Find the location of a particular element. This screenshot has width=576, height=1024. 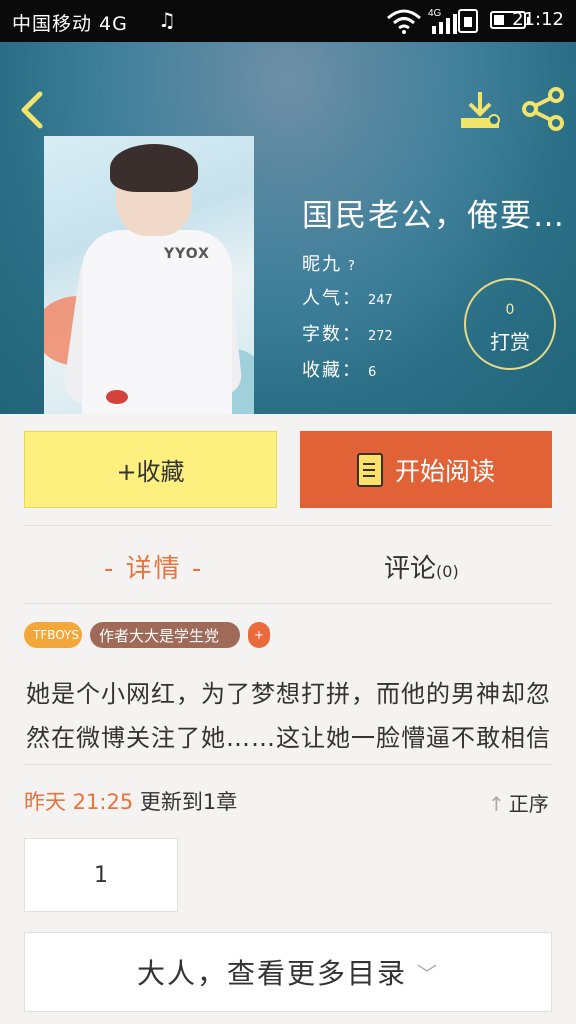

author-row: 昵九? is located at coordinates (328, 263).